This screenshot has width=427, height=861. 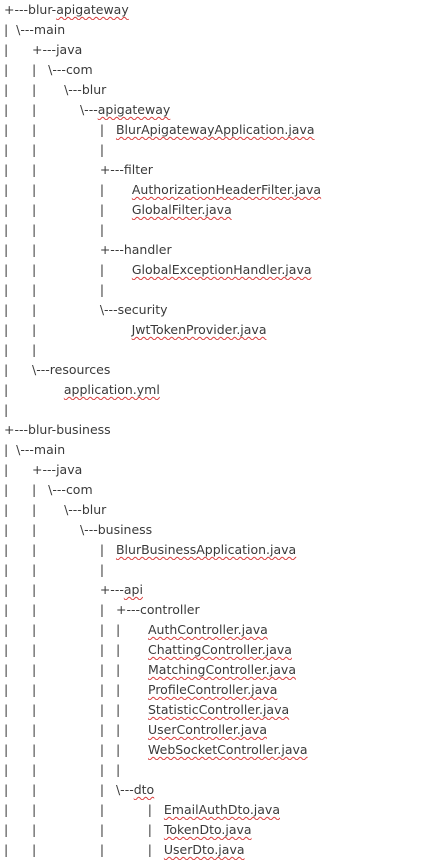 I want to click on spelling-underline: AuthController.java, so click(x=208, y=629).